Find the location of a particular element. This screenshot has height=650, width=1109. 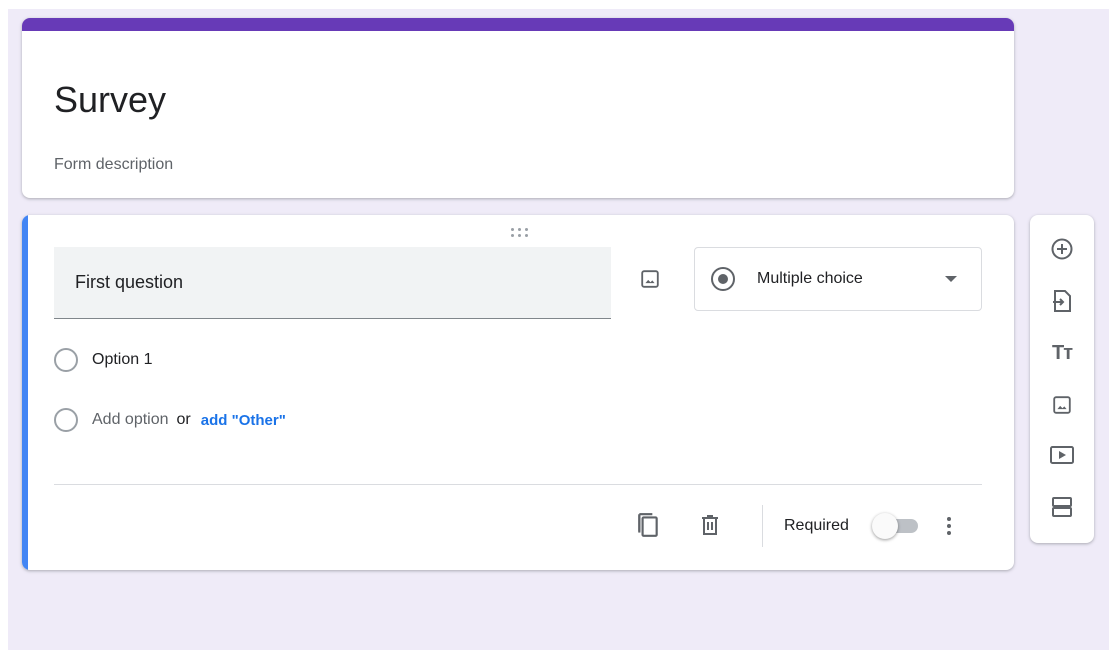

add-section-button is located at coordinates (1062, 507).